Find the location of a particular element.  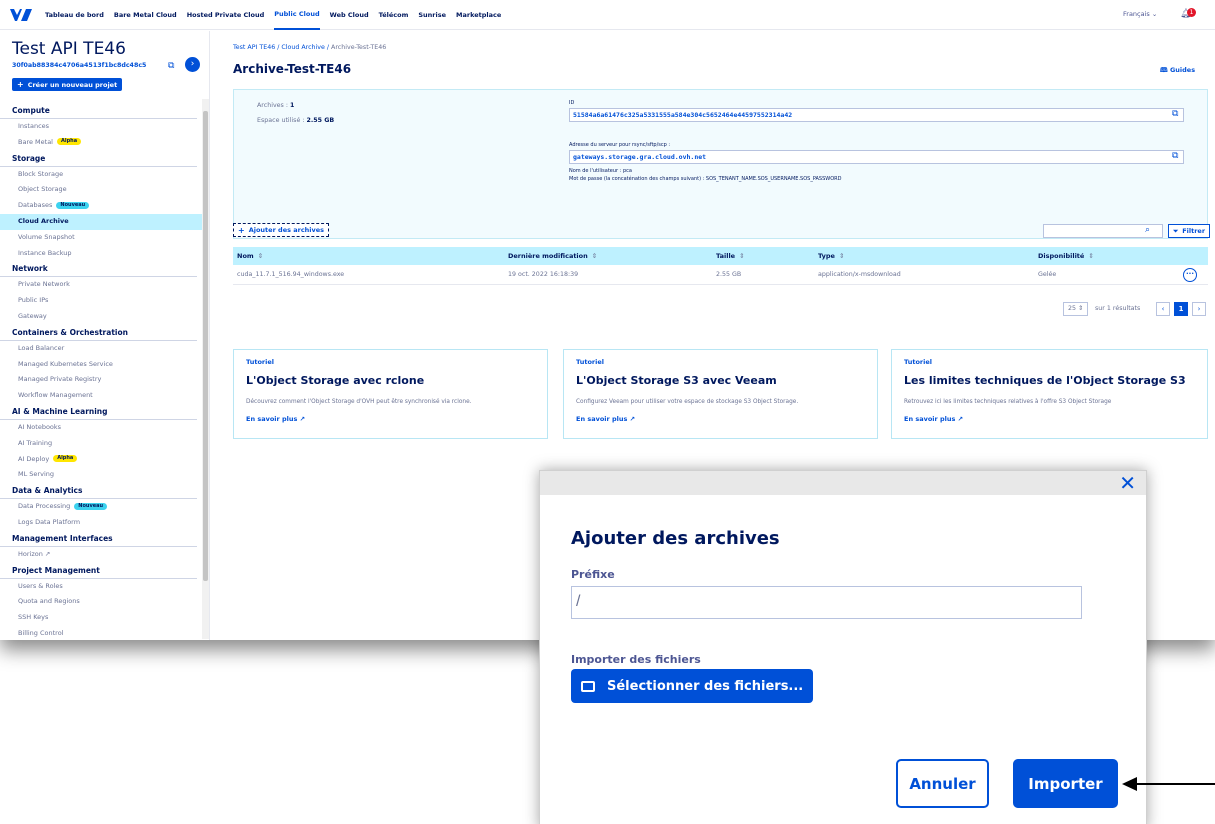

sidebar-item: AI Deploy Alpha is located at coordinates (101, 460).